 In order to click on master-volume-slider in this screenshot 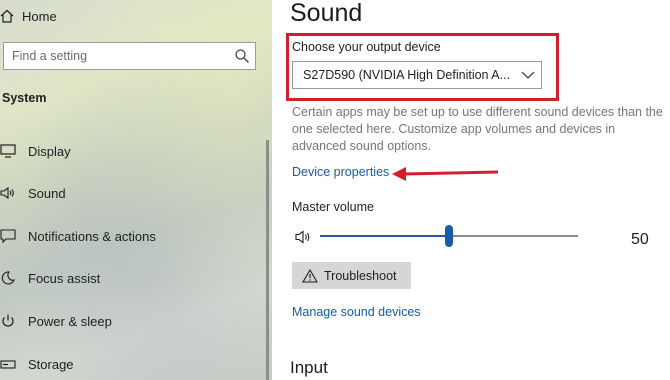, I will do `click(449, 236)`.